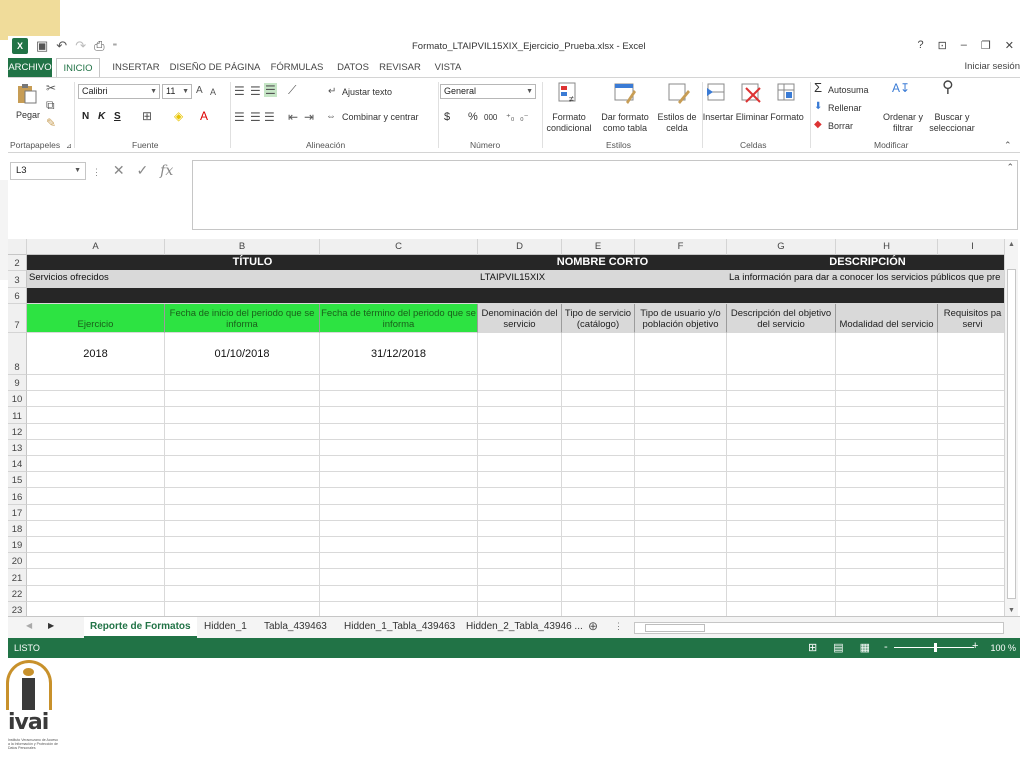  I want to click on row-header: 9, so click(17, 383).